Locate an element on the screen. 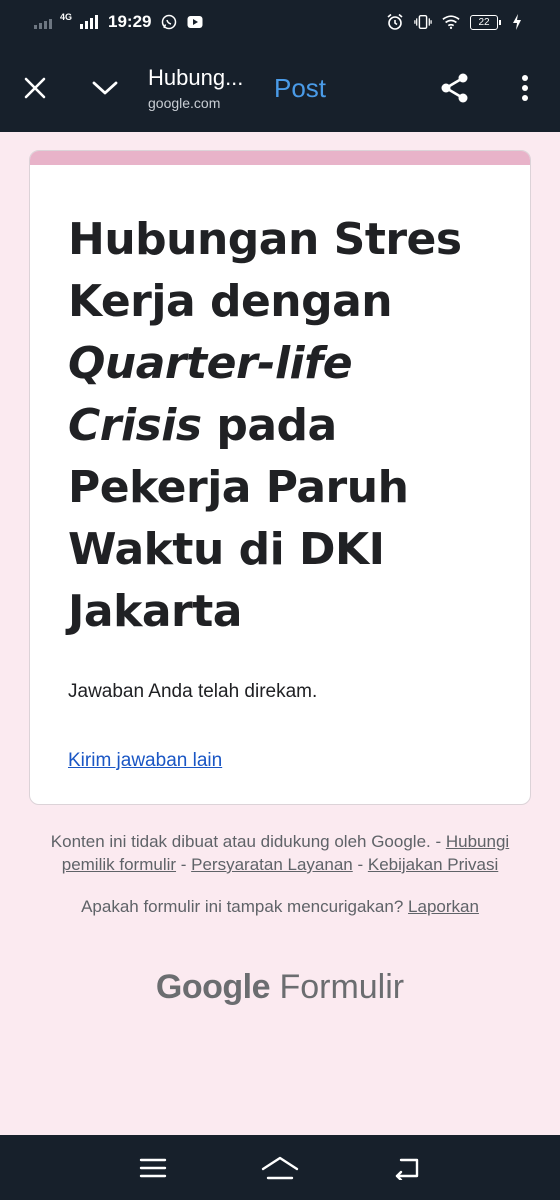 This screenshot has height=1200, width=560. vibrate-icon is located at coordinates (423, 22).